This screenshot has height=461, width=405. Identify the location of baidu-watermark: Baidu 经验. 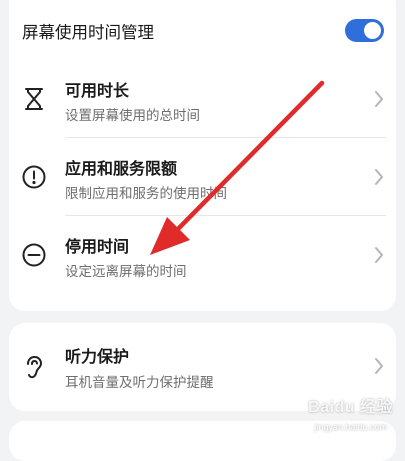
(350, 407).